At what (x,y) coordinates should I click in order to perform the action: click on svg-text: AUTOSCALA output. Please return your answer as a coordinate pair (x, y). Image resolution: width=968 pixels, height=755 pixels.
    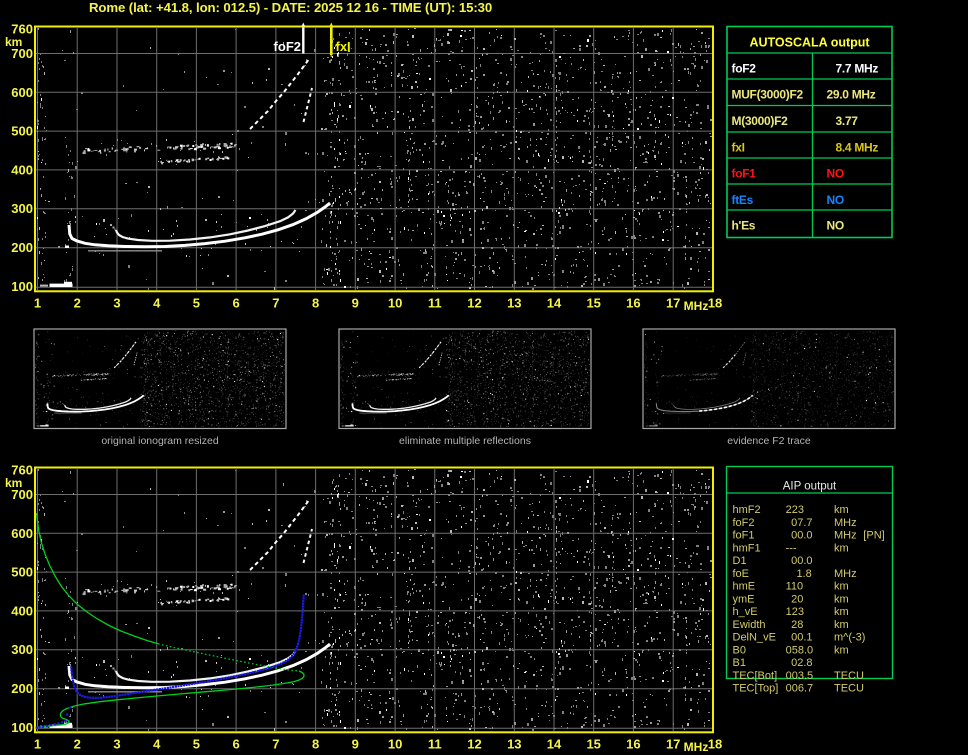
    Looking at the image, I should click on (809, 43).